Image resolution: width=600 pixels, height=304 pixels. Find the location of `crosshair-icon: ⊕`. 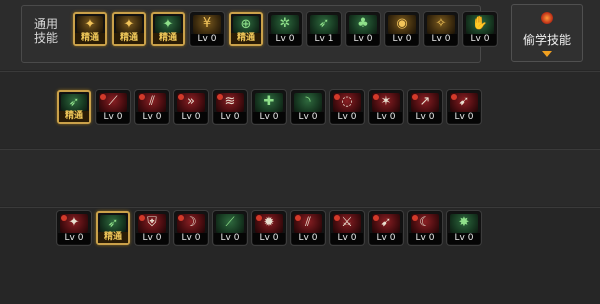

crosshair-icon: ⊕ is located at coordinates (246, 24).